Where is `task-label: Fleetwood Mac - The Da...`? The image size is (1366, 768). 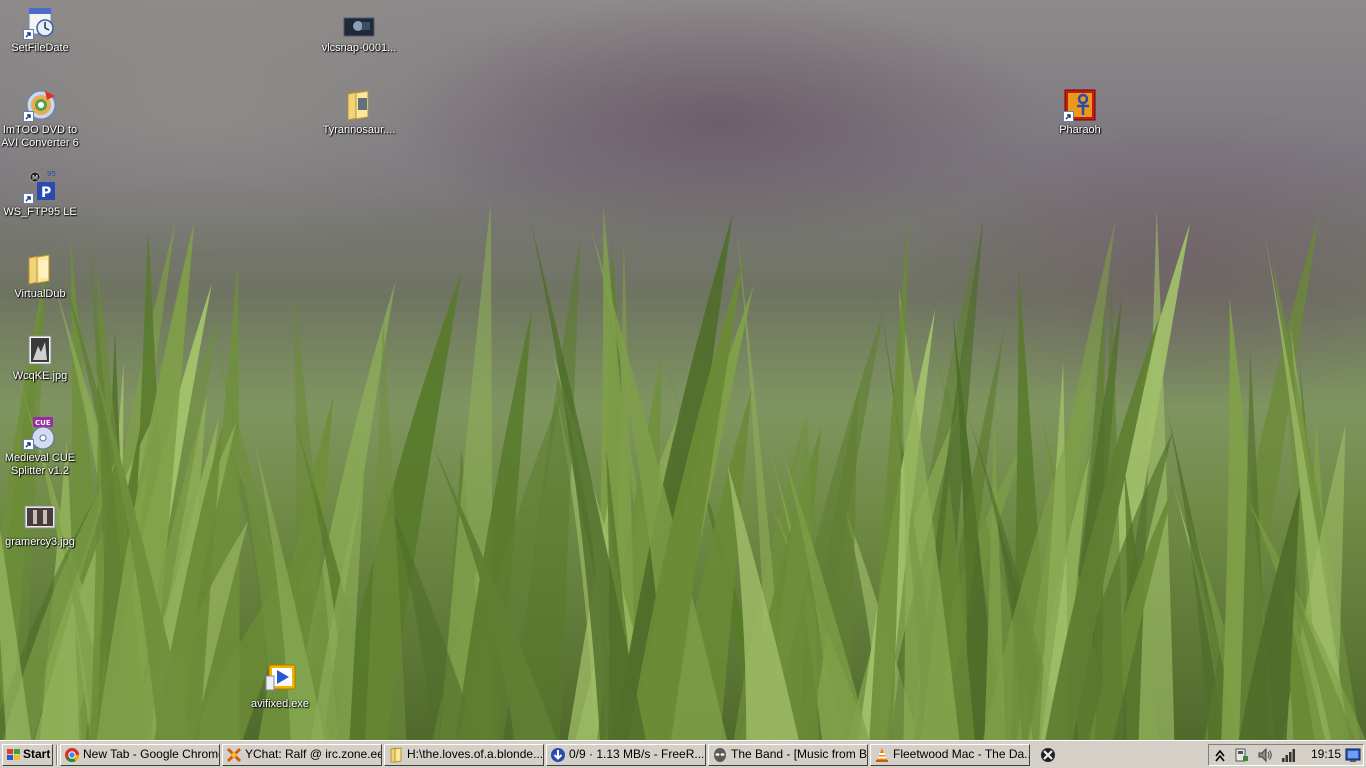
task-label: Fleetwood Mac - The Da... is located at coordinates (961, 754).